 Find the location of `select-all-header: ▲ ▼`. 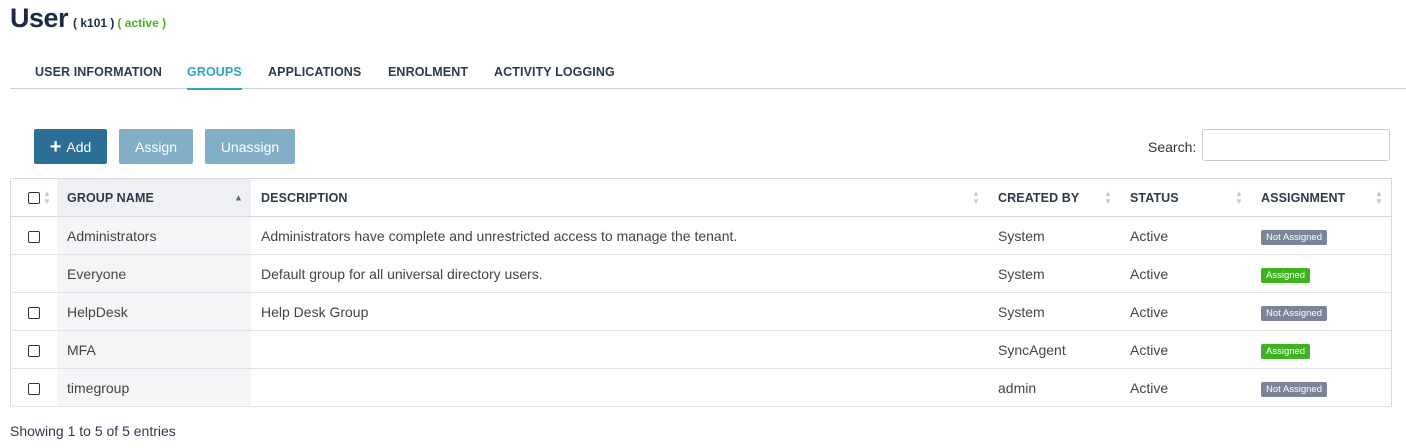

select-all-header: ▲ ▼ is located at coordinates (33, 197).